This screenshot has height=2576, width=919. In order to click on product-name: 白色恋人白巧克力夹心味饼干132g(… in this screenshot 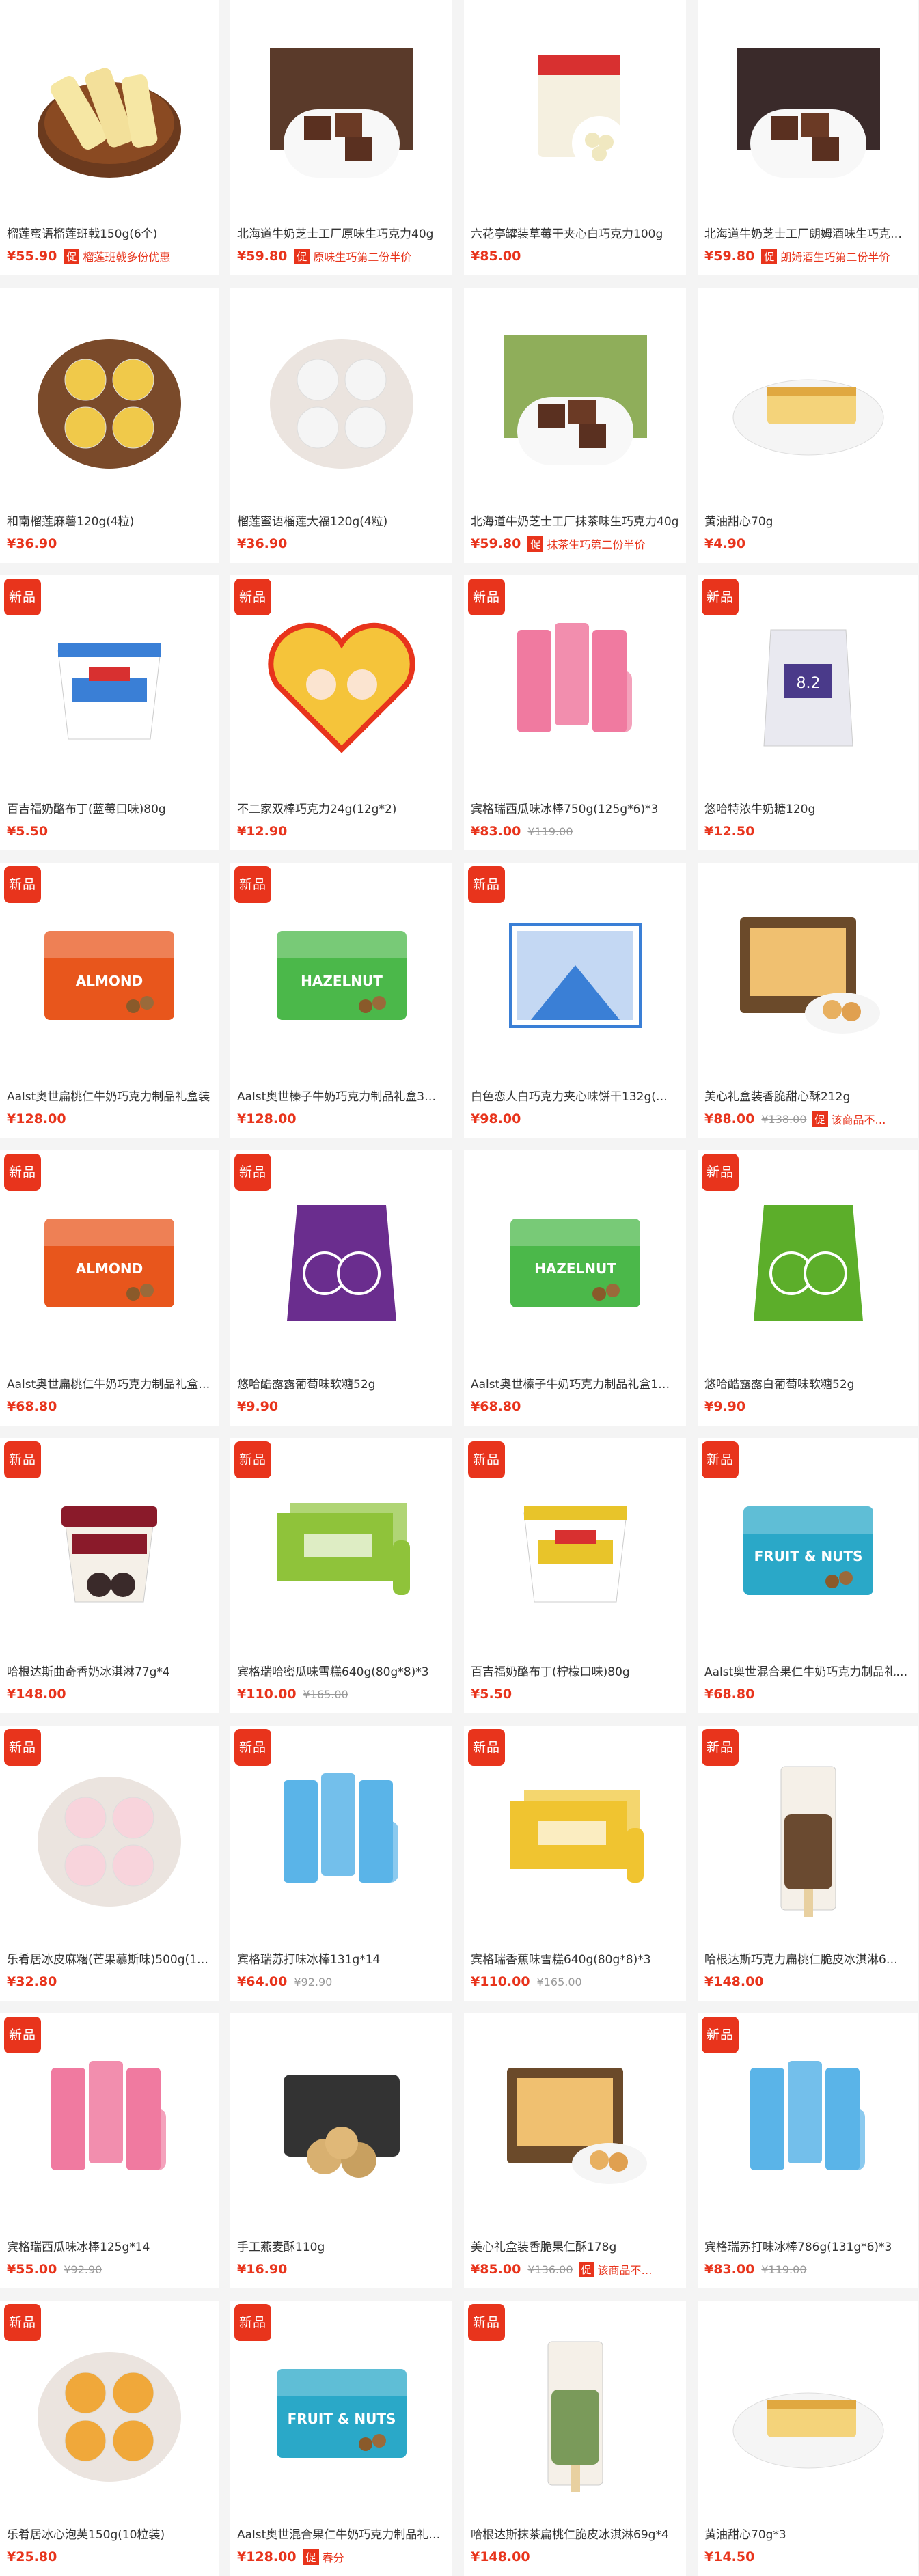, I will do `click(575, 1095)`.